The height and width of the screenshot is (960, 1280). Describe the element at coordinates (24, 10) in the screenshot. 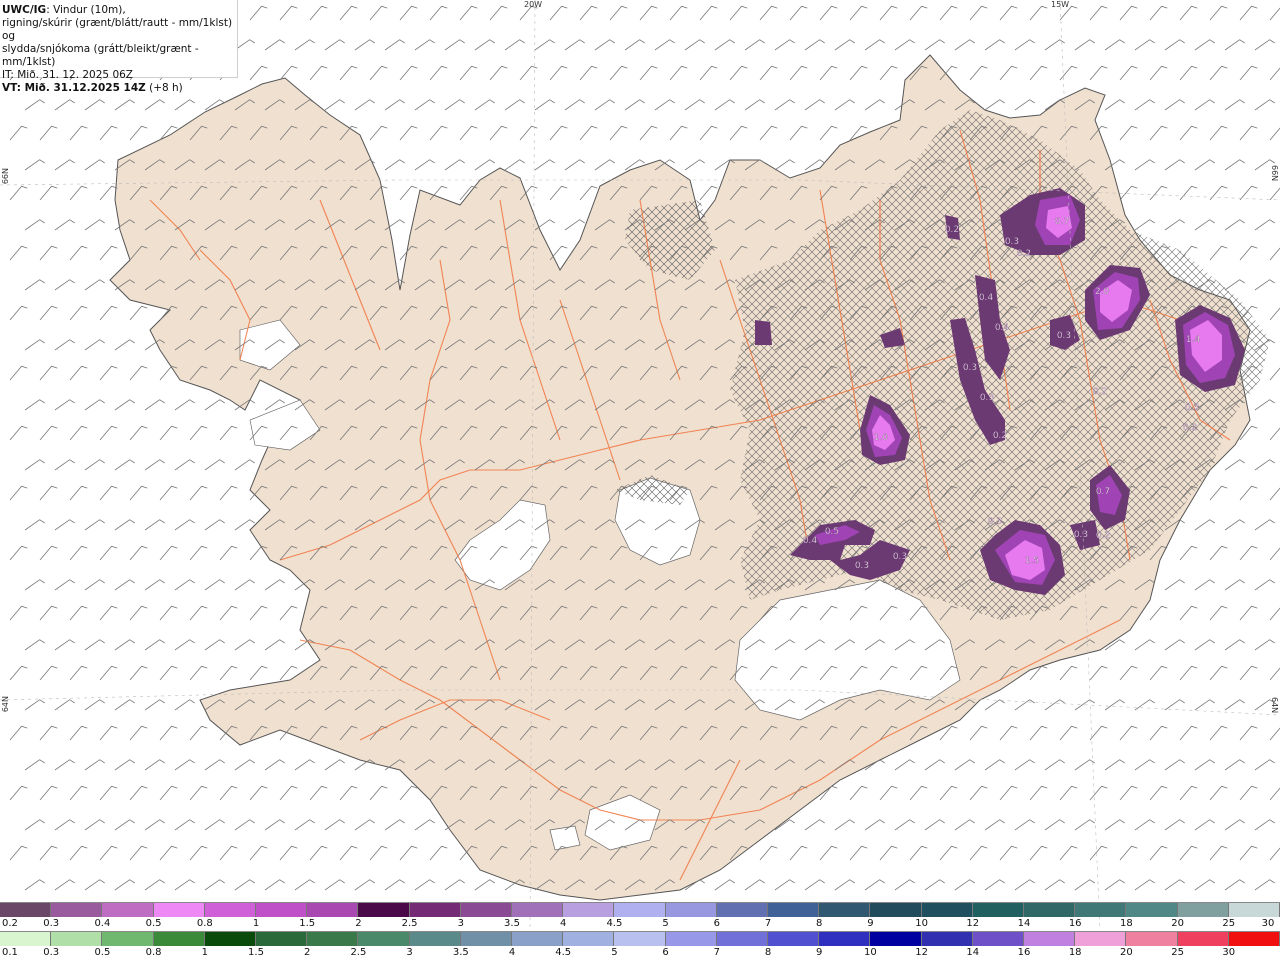

I see `model-label: UWC/IG` at that location.